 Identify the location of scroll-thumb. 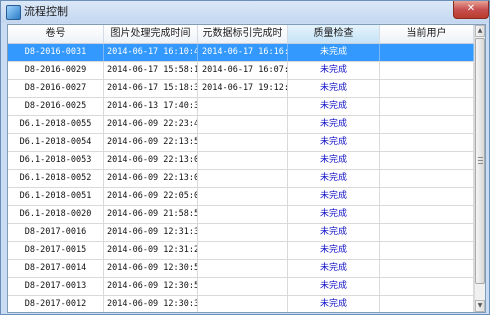
(480, 161).